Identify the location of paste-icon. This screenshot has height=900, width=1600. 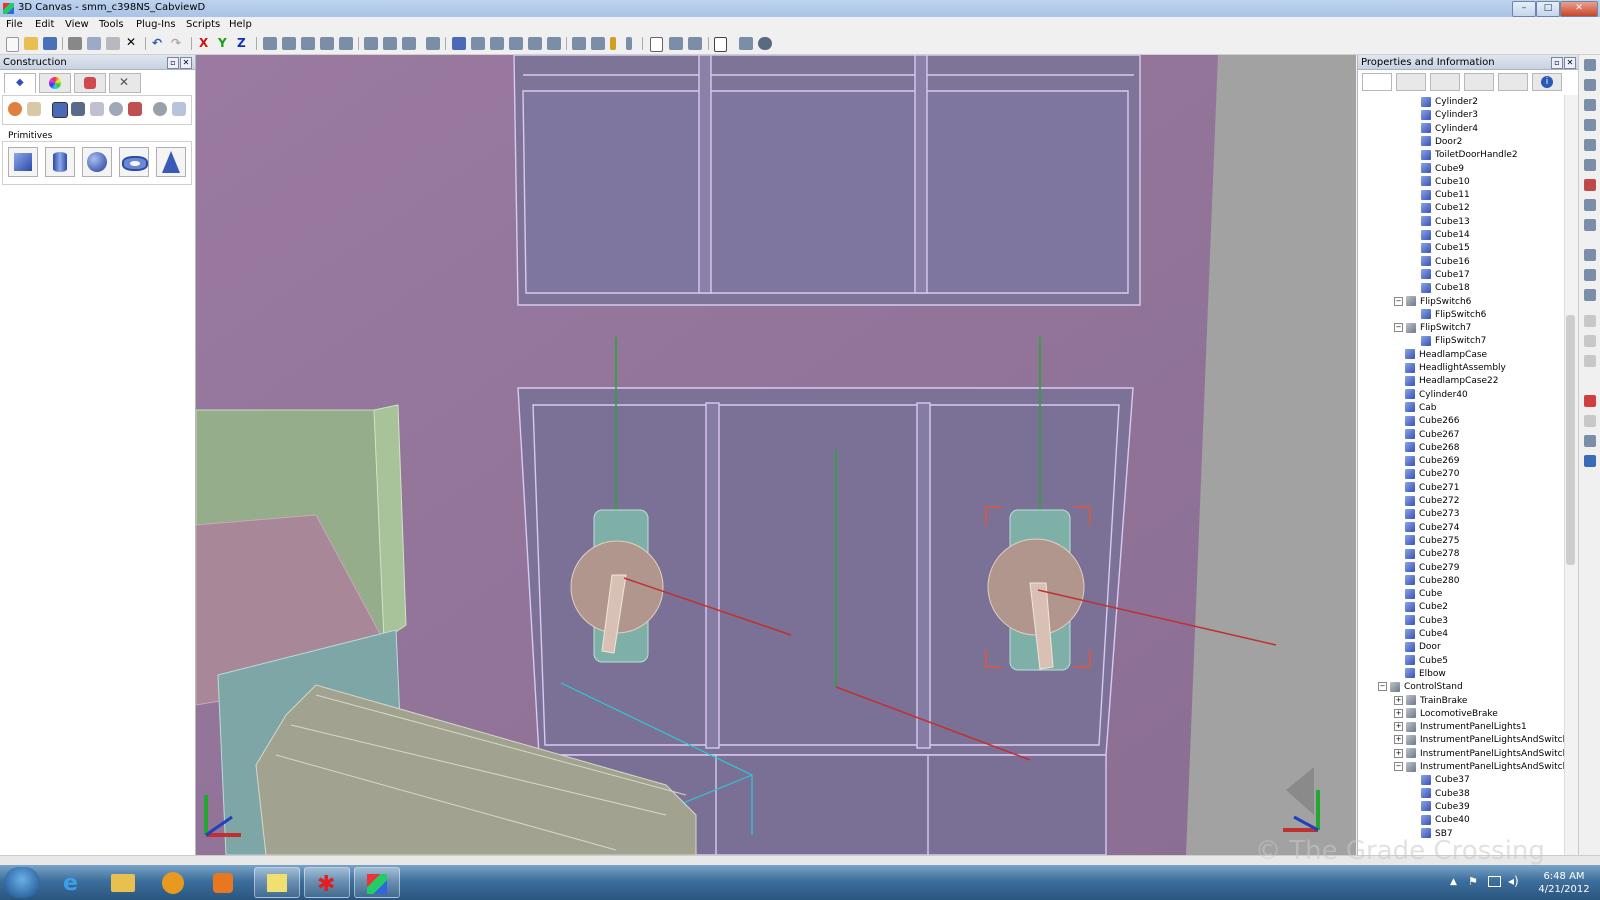
(113, 43).